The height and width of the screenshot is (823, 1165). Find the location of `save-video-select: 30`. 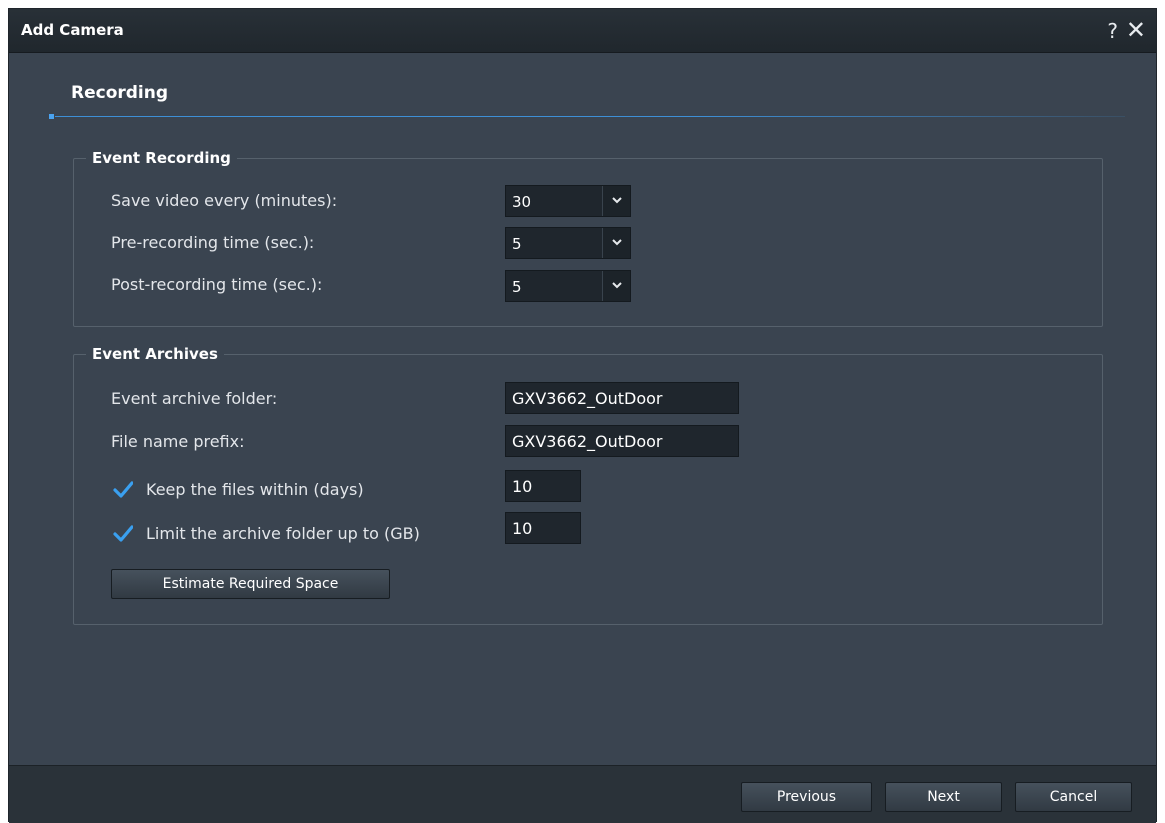

save-video-select: 30 is located at coordinates (568, 201).